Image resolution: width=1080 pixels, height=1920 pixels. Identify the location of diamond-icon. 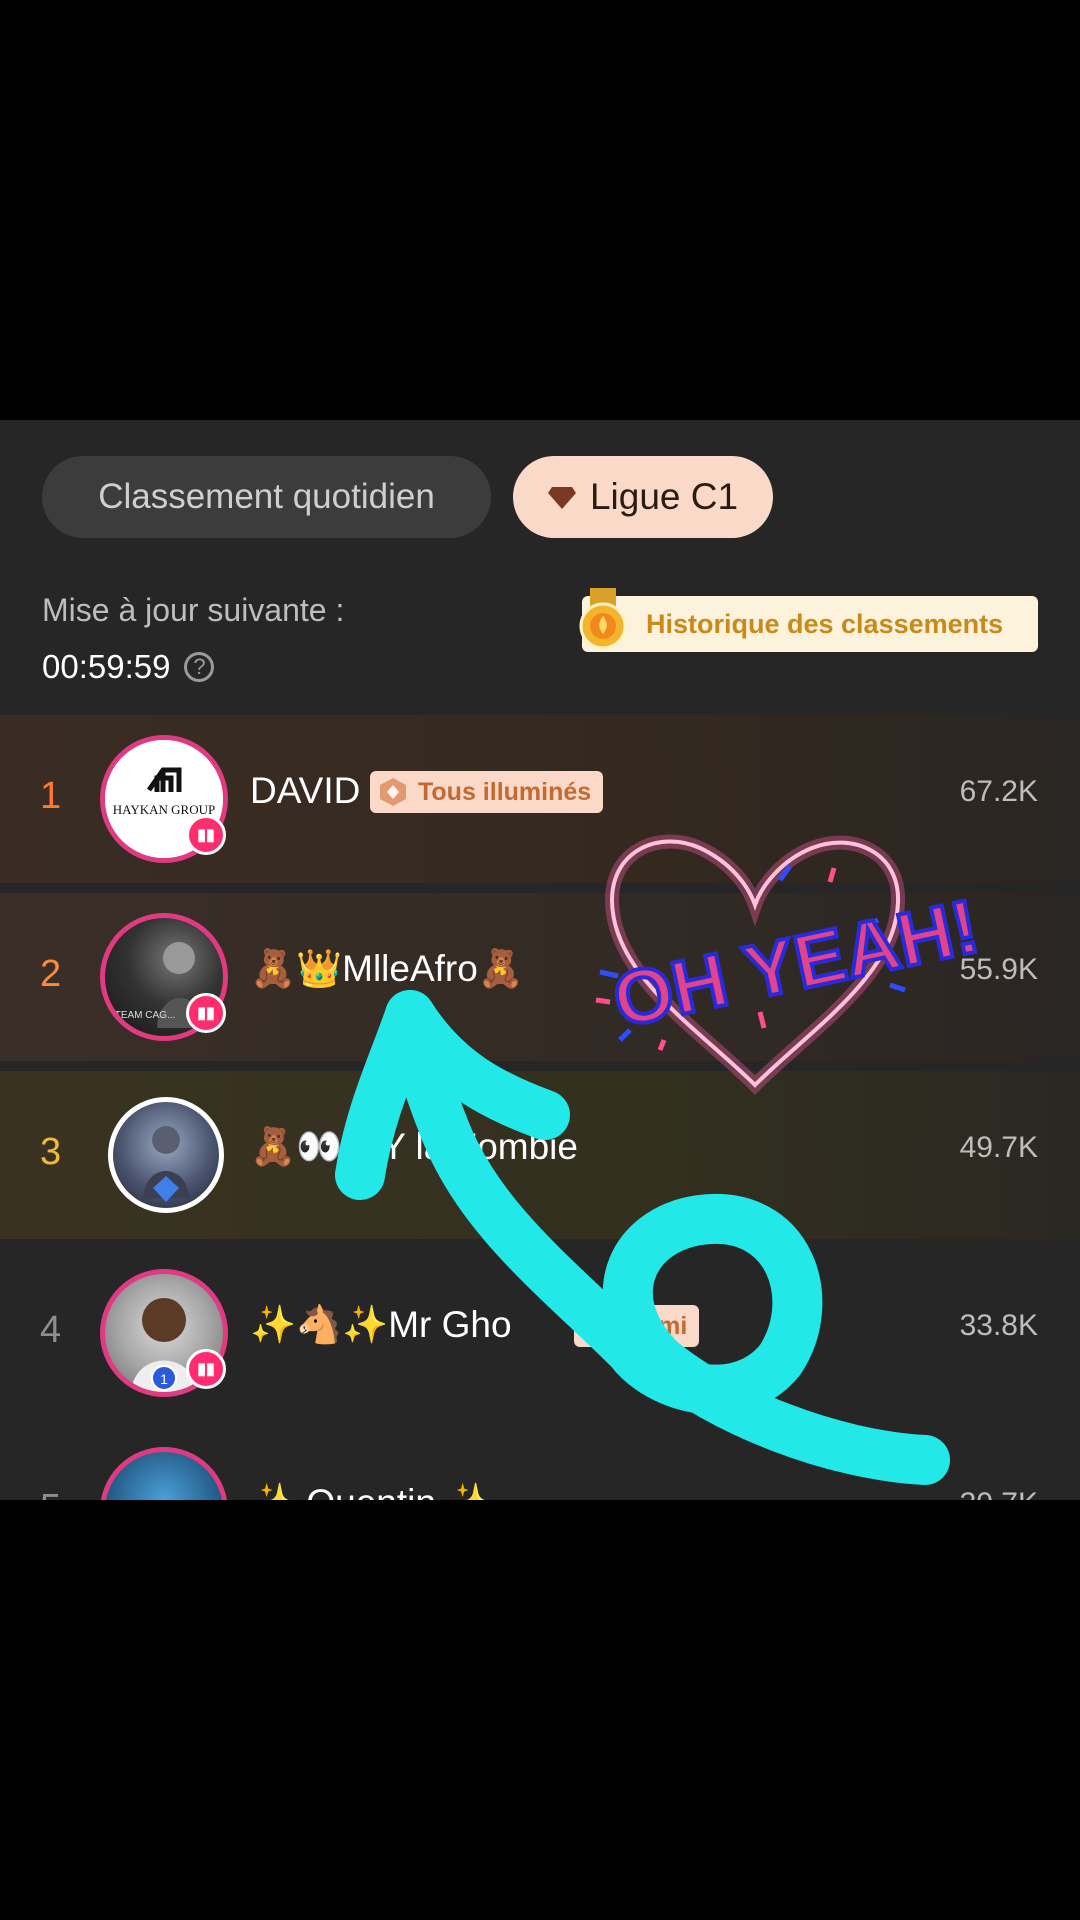
(561, 498).